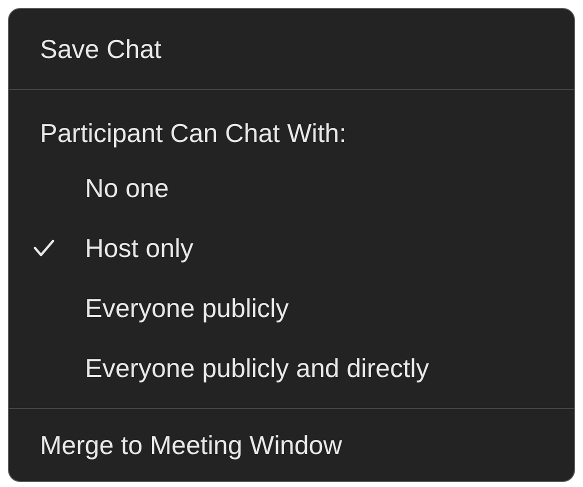 This screenshot has height=487, width=583. What do you see at coordinates (291, 368) in the screenshot?
I see `option-item: Everyone publicly and directly` at bounding box center [291, 368].